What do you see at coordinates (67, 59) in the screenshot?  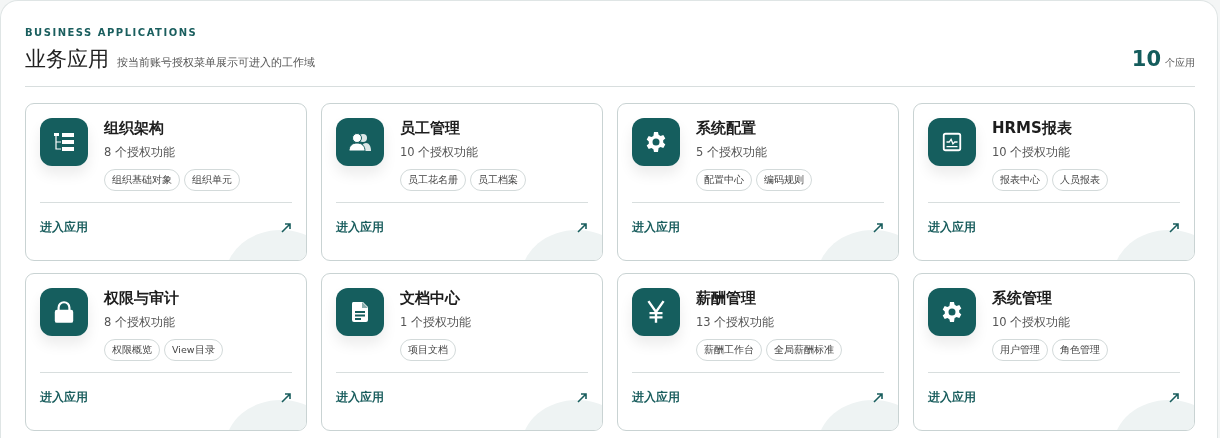 I see `page-title: 业务应用` at bounding box center [67, 59].